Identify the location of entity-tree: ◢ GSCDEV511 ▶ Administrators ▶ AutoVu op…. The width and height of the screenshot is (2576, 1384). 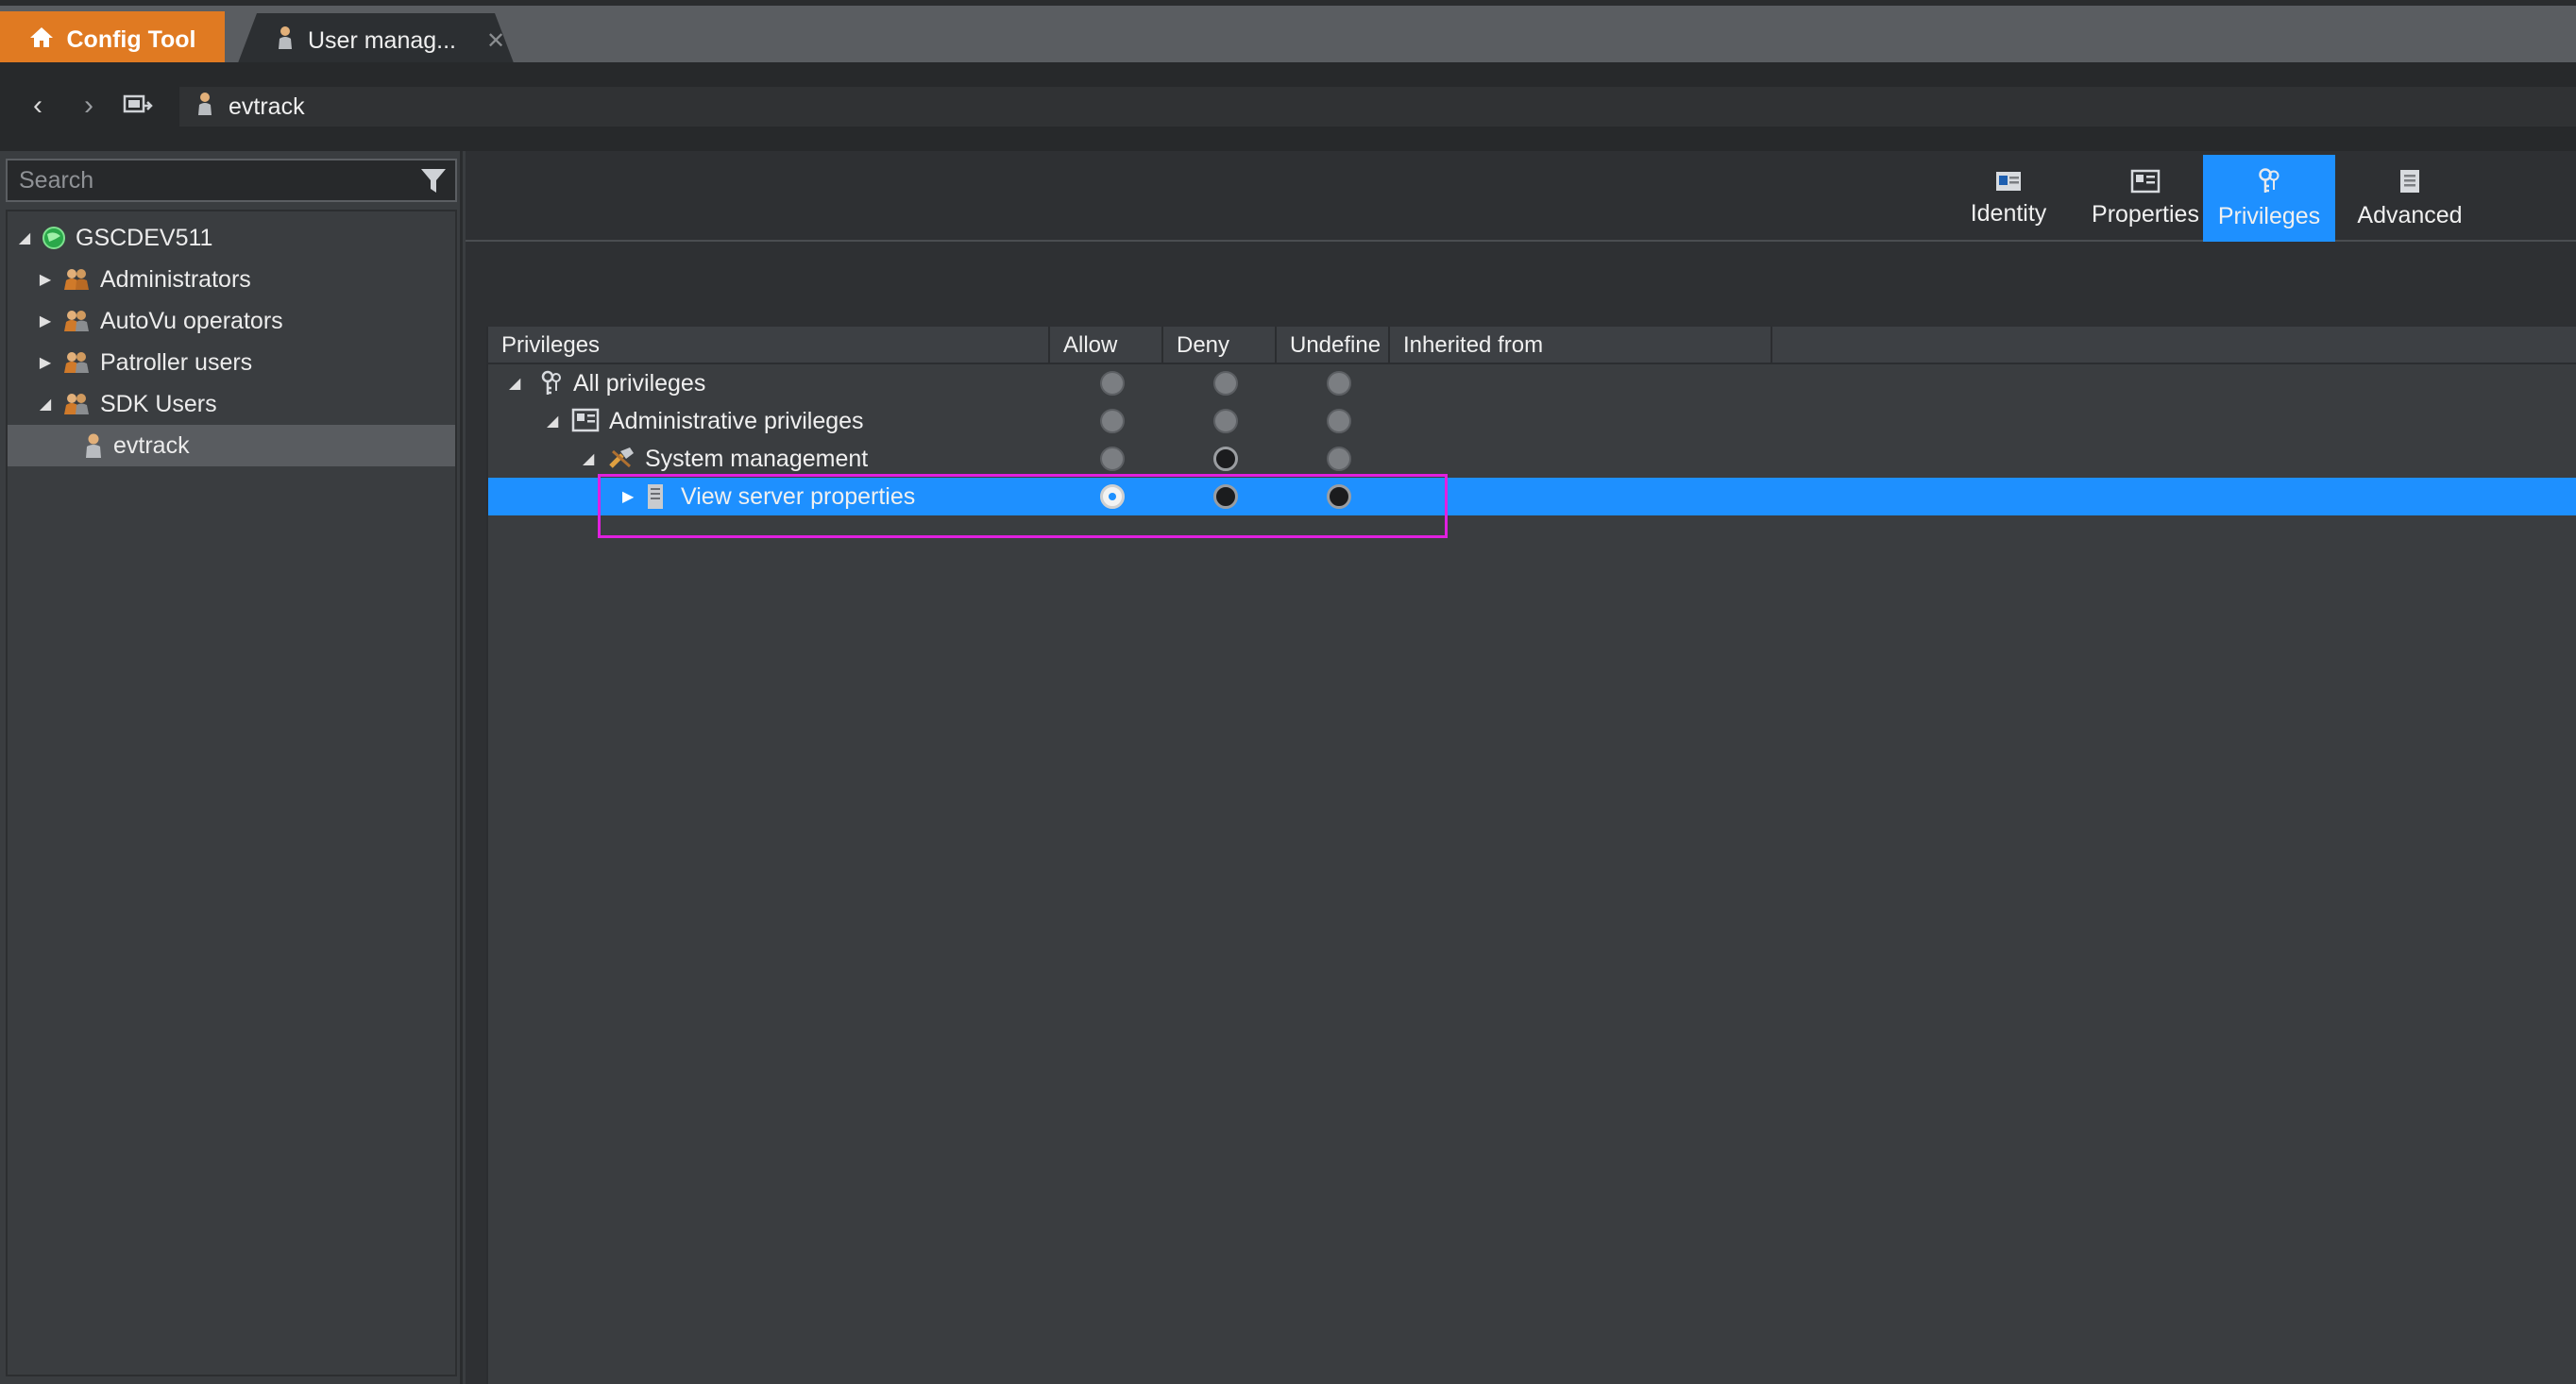
(231, 793).